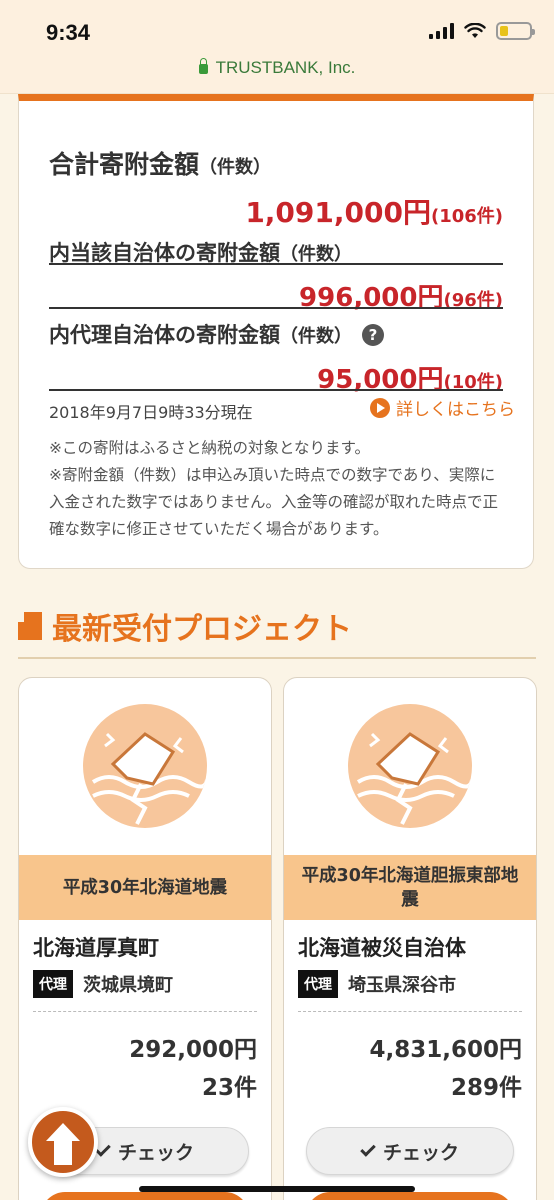 The height and width of the screenshot is (1200, 554). Describe the element at coordinates (277, 47) in the screenshot. I see `browser-top-bar: 9:34 TRUSTBANK, Inc.` at that location.